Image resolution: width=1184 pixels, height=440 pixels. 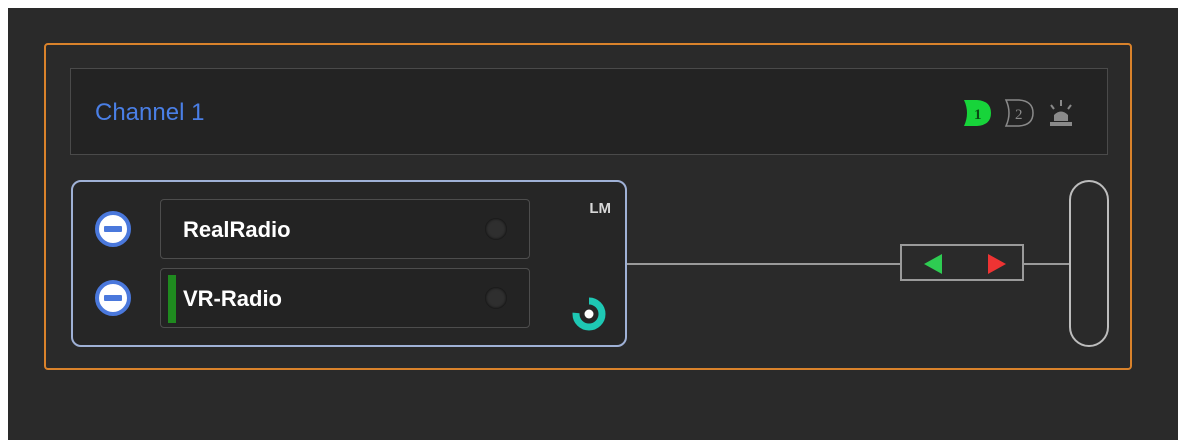 What do you see at coordinates (113, 229) in the screenshot?
I see `remove-realradio-button` at bounding box center [113, 229].